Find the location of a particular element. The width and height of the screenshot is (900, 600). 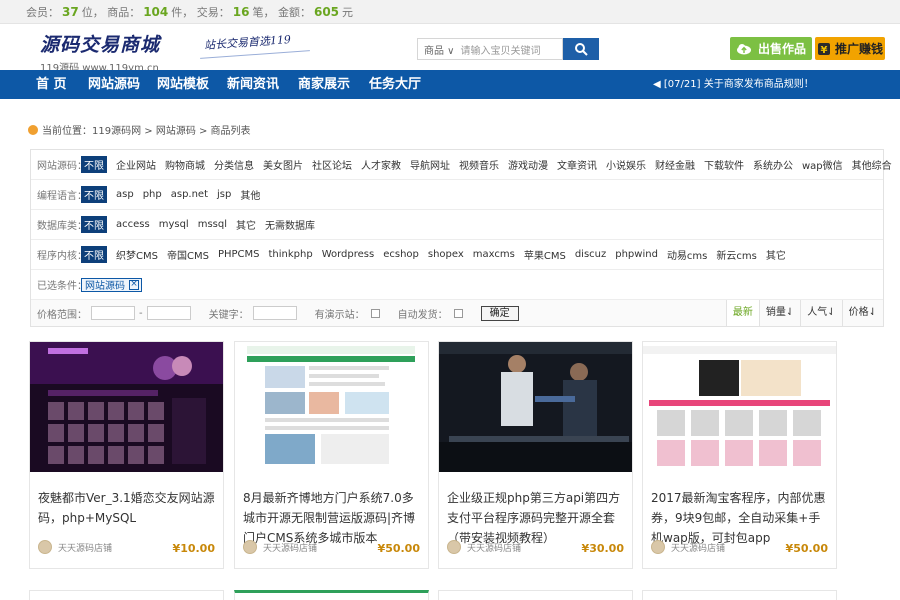

confirm-button: 确定 is located at coordinates (499, 313).